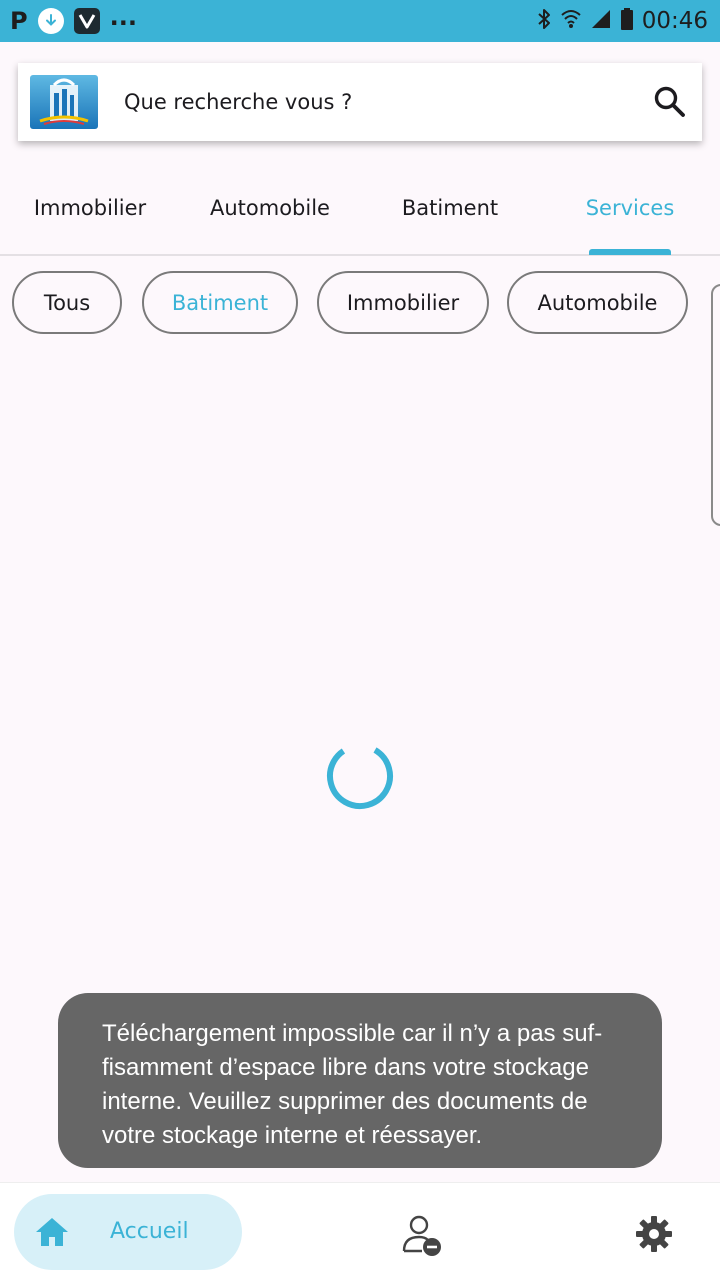  Describe the element at coordinates (403, 302) in the screenshot. I see `chip-immobilier: Immobilier` at that location.